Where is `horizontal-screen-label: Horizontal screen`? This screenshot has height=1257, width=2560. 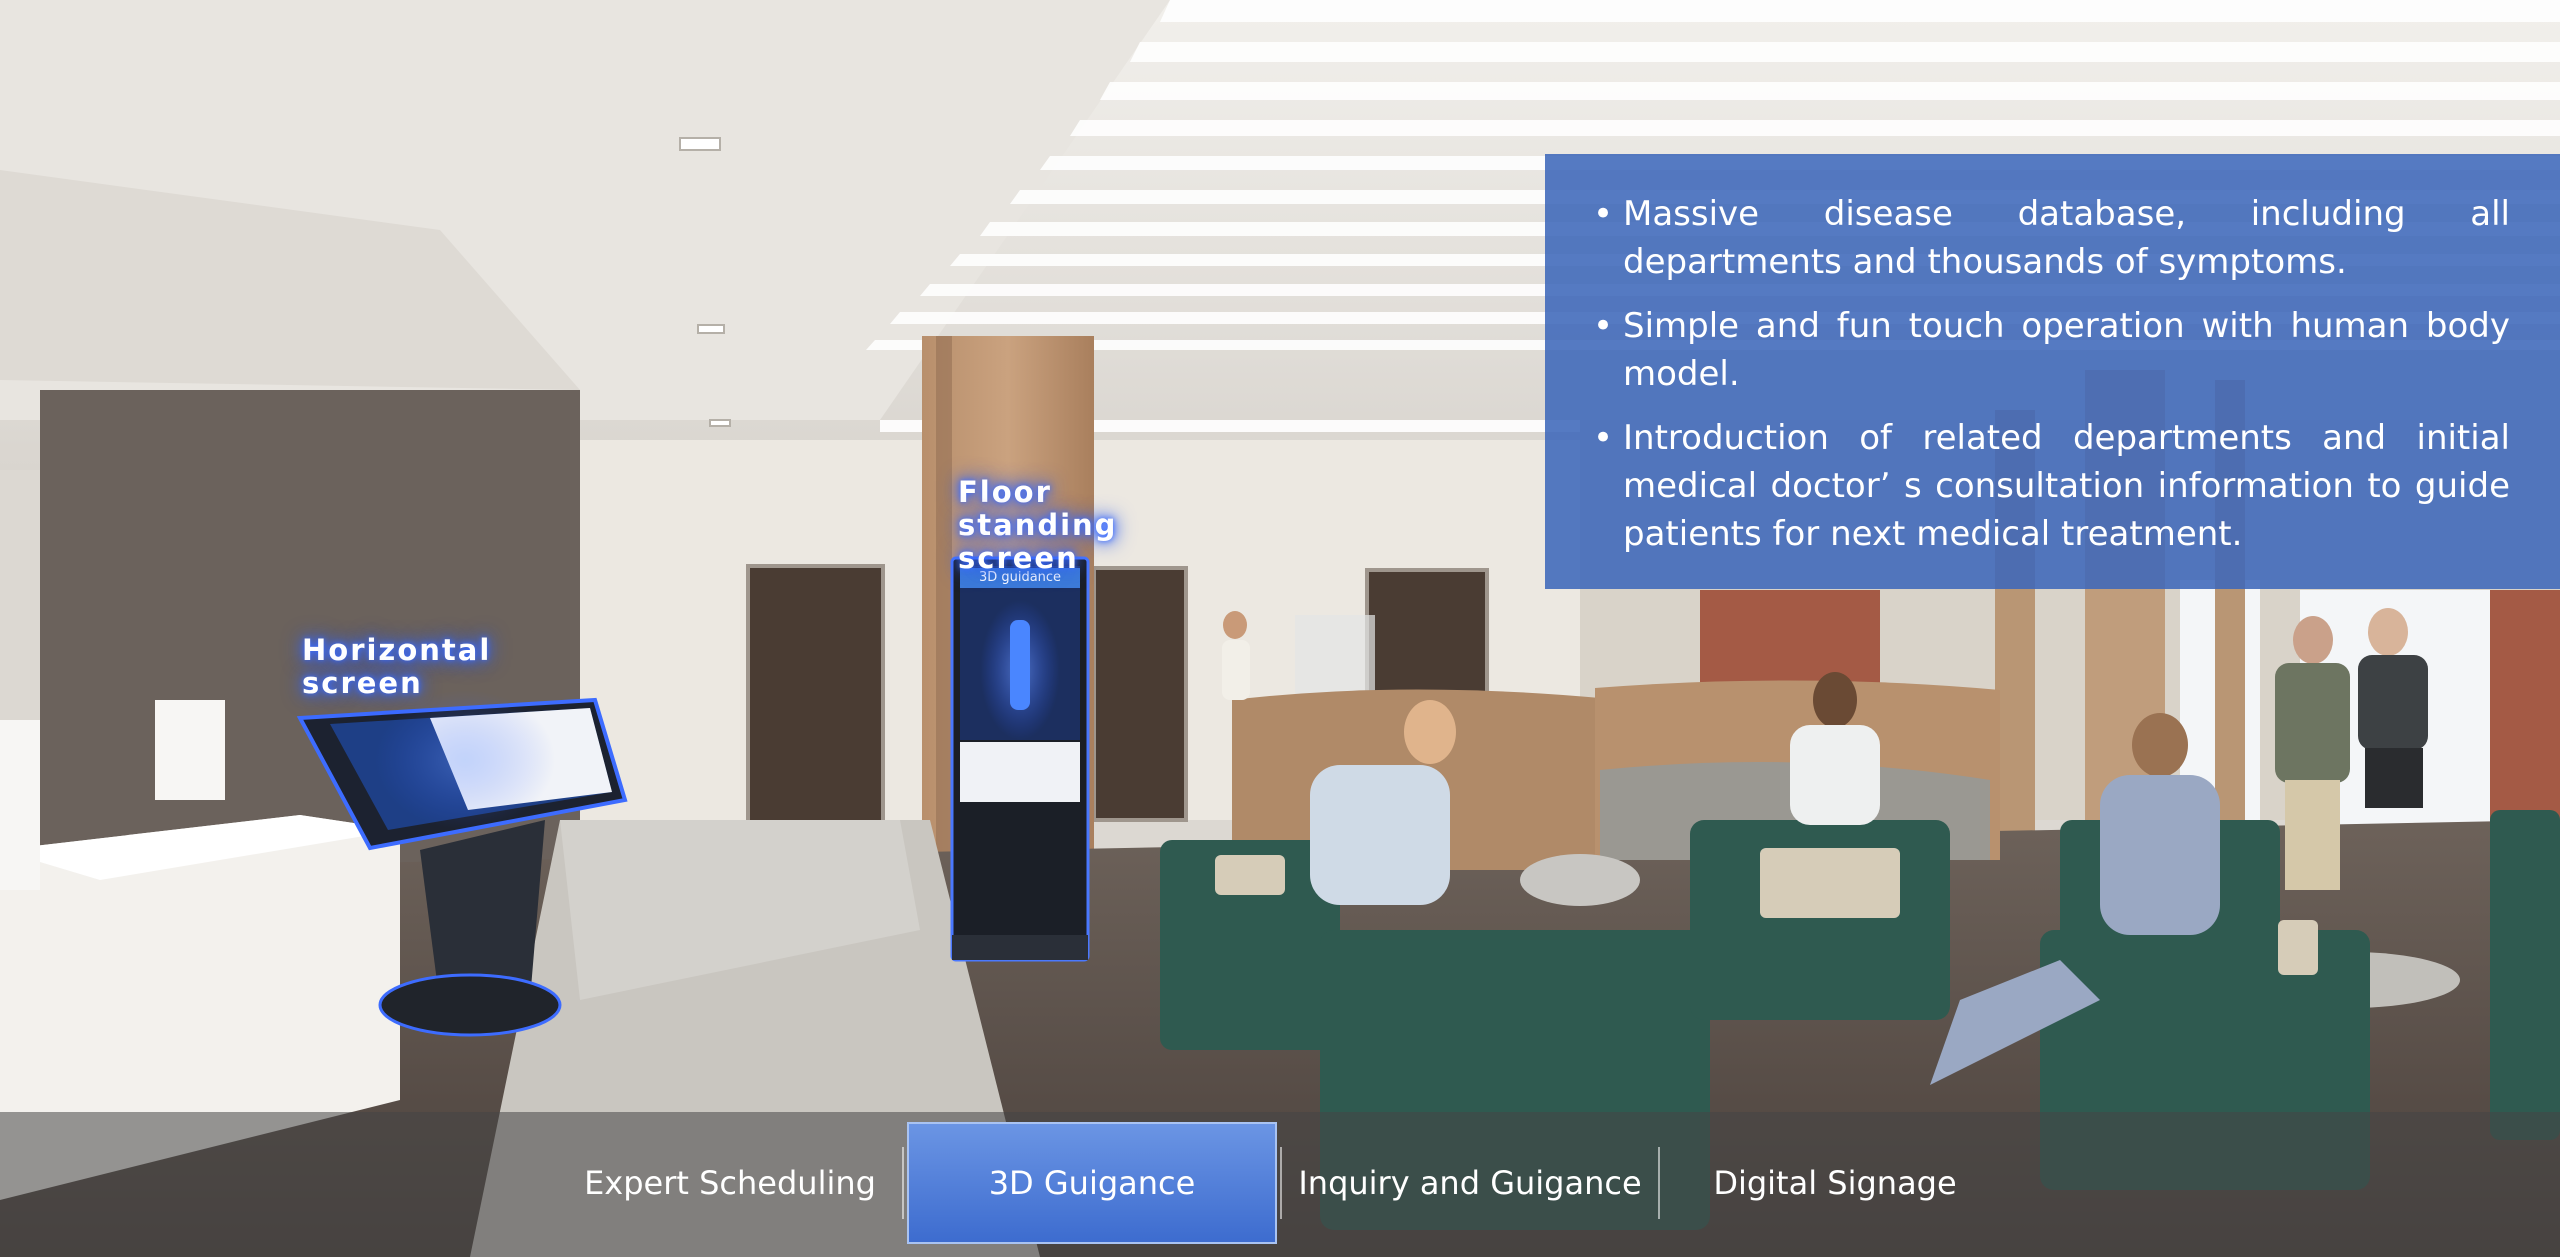 horizontal-screen-label: Horizontal screen is located at coordinates (397, 666).